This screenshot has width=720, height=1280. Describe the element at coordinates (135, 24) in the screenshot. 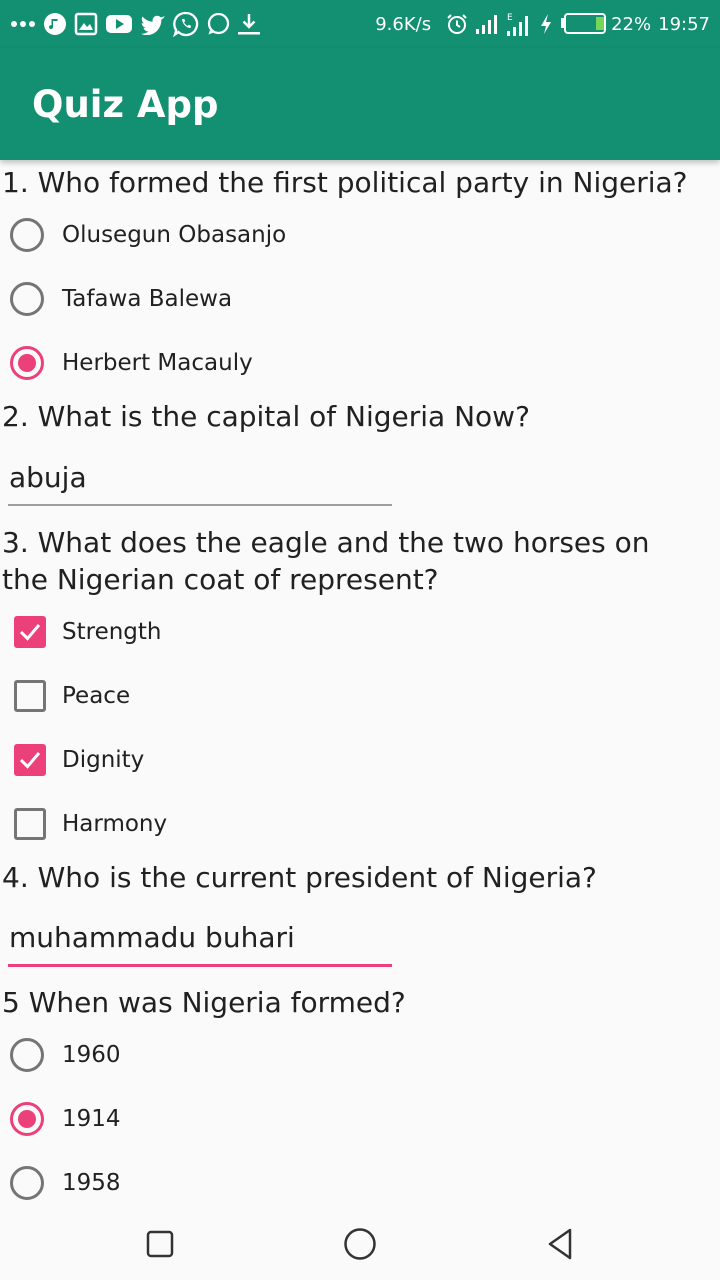

I see `notification-icons` at that location.